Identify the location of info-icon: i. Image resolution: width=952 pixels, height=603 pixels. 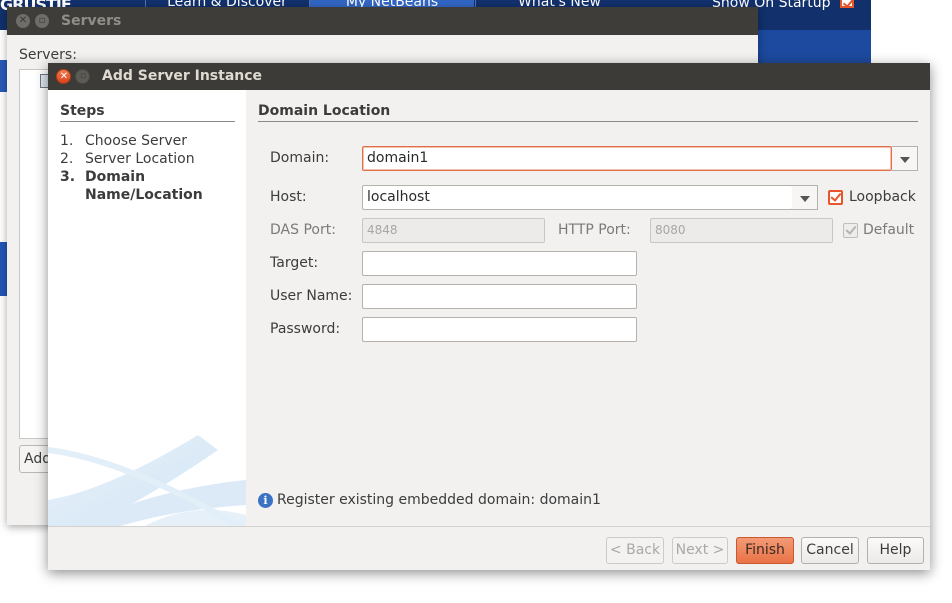
(265, 500).